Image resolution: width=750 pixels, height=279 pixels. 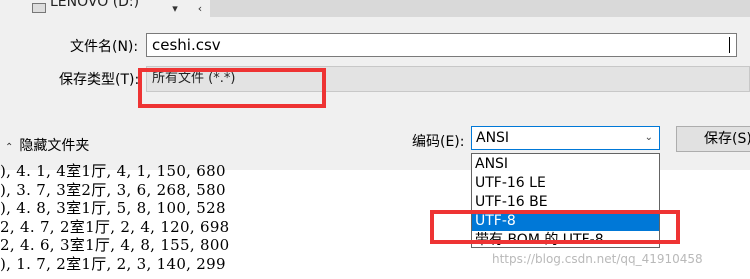 What do you see at coordinates (555, 227) in the screenshot?
I see `annotation-box-utf8` at bounding box center [555, 227].